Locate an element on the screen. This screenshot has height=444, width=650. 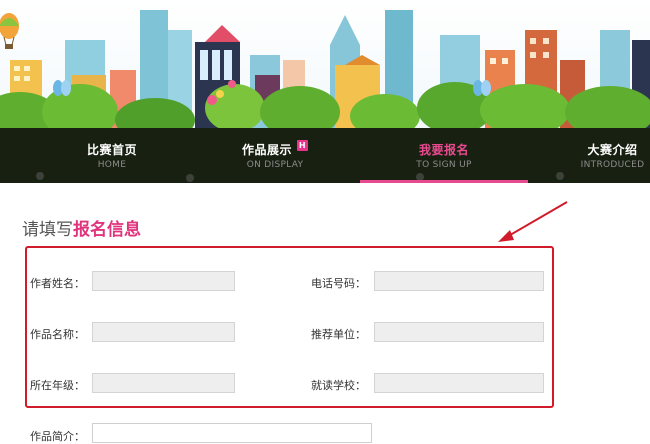
school-input is located at coordinates (459, 383).